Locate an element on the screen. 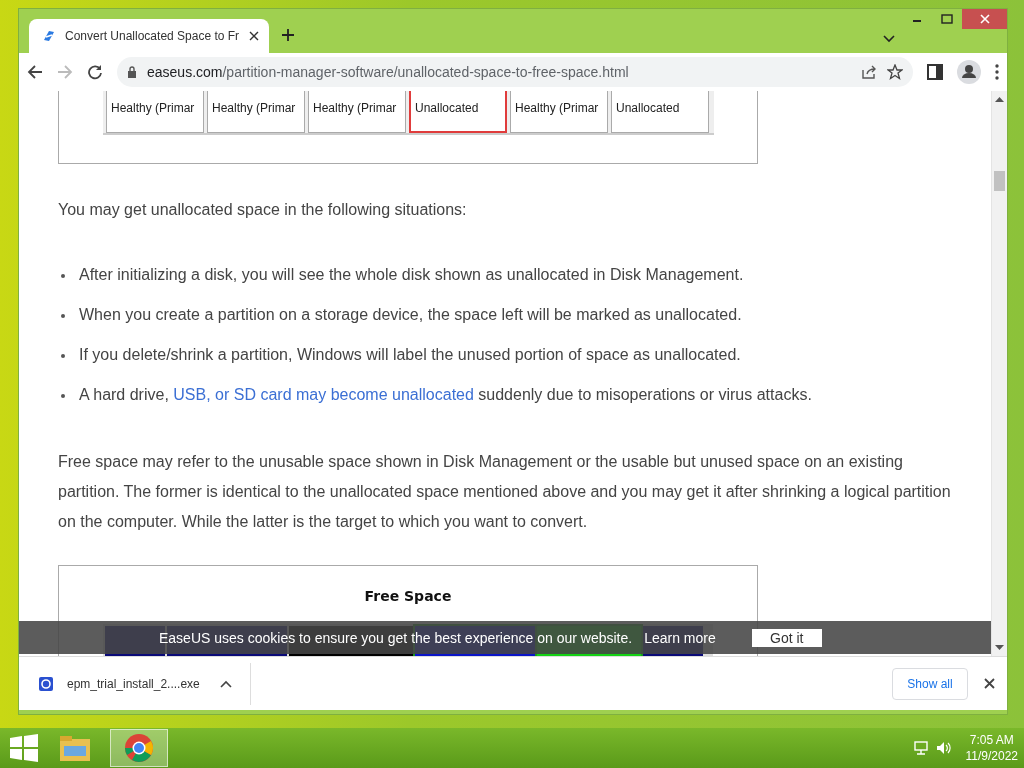  show-all-button: Show all is located at coordinates (930, 683).